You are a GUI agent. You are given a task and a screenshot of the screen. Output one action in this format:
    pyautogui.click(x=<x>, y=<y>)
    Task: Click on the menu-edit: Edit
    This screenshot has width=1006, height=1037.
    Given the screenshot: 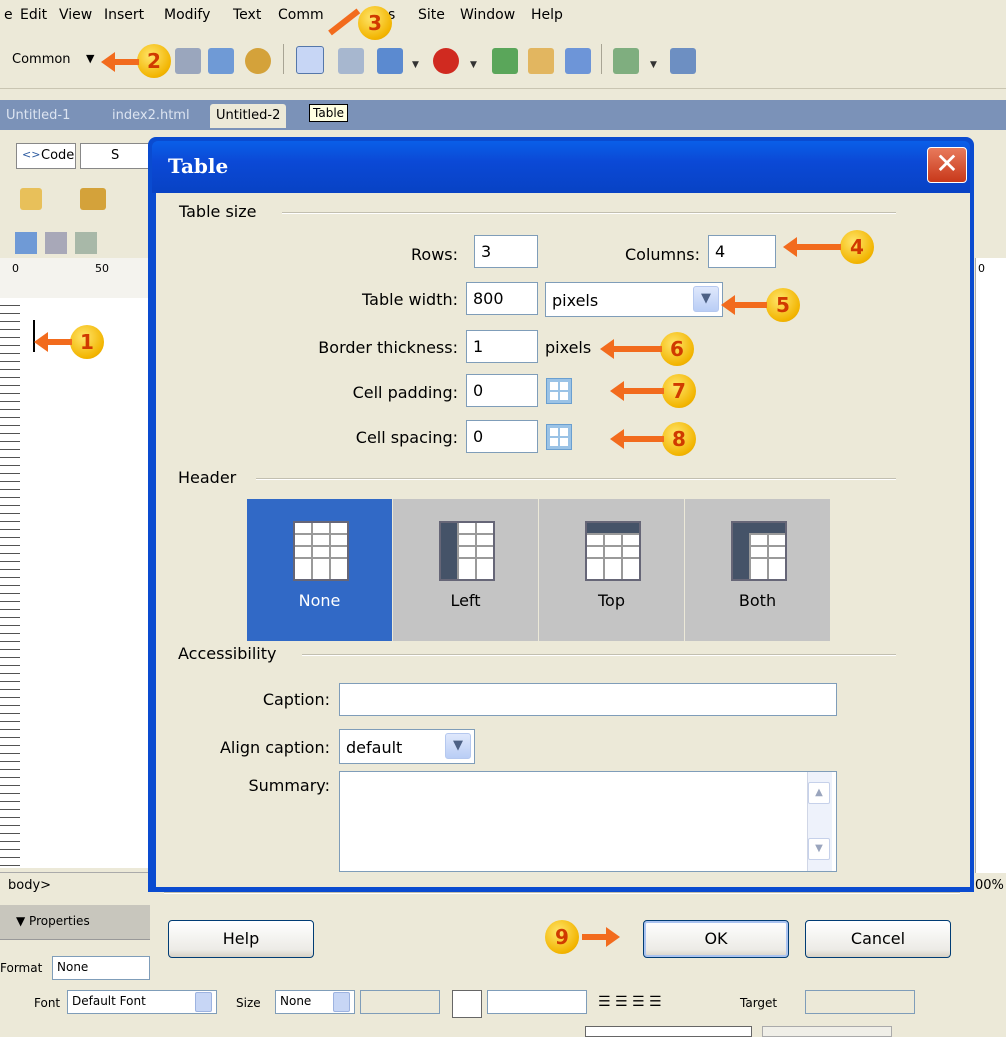 What is the action you would take?
    pyautogui.click(x=33, y=15)
    